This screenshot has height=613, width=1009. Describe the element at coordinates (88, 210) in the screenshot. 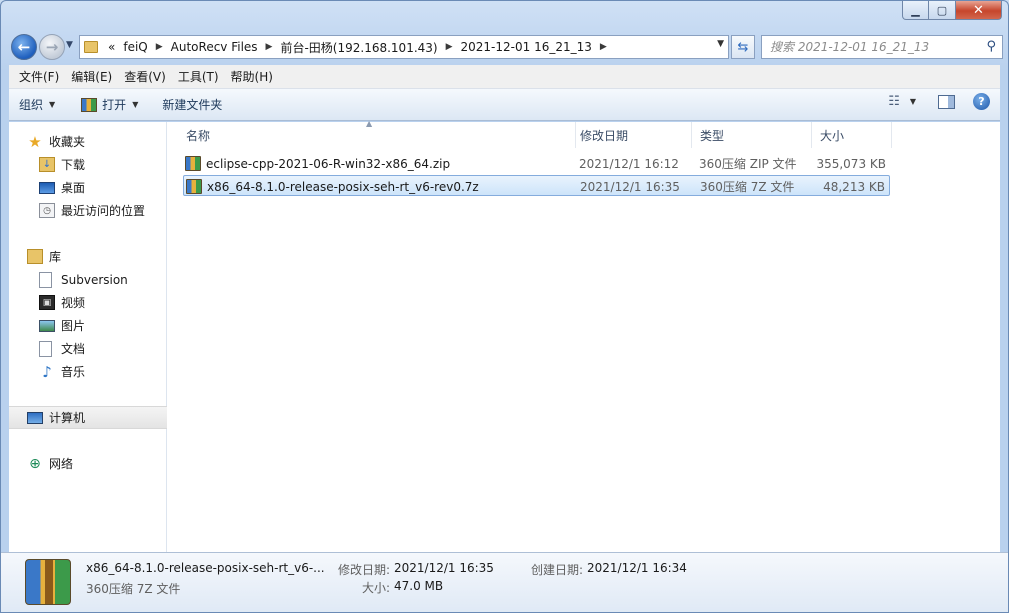

I see `nav-recent-places: ◷ 最近访问的位置` at that location.